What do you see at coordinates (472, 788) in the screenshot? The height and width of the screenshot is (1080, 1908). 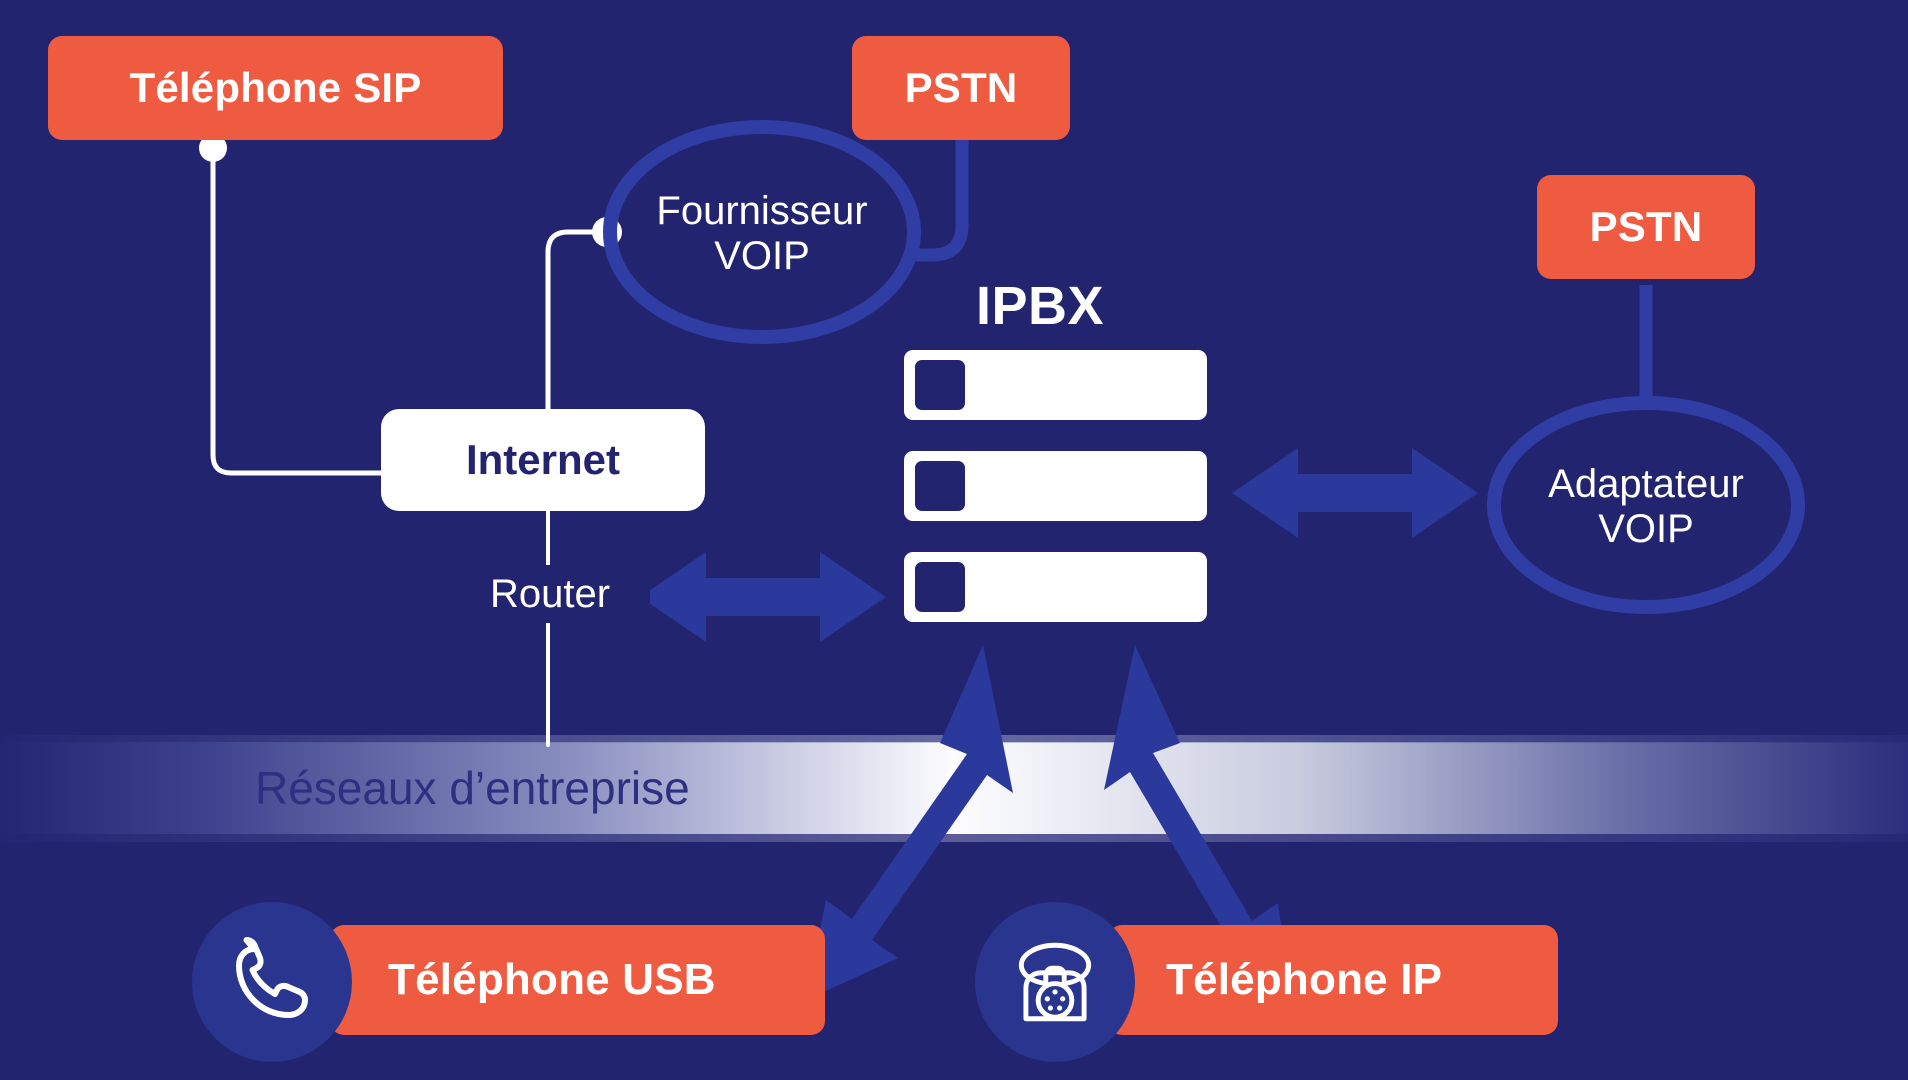 I see `enterprise-network-label-text: Réseaux d’entreprise` at bounding box center [472, 788].